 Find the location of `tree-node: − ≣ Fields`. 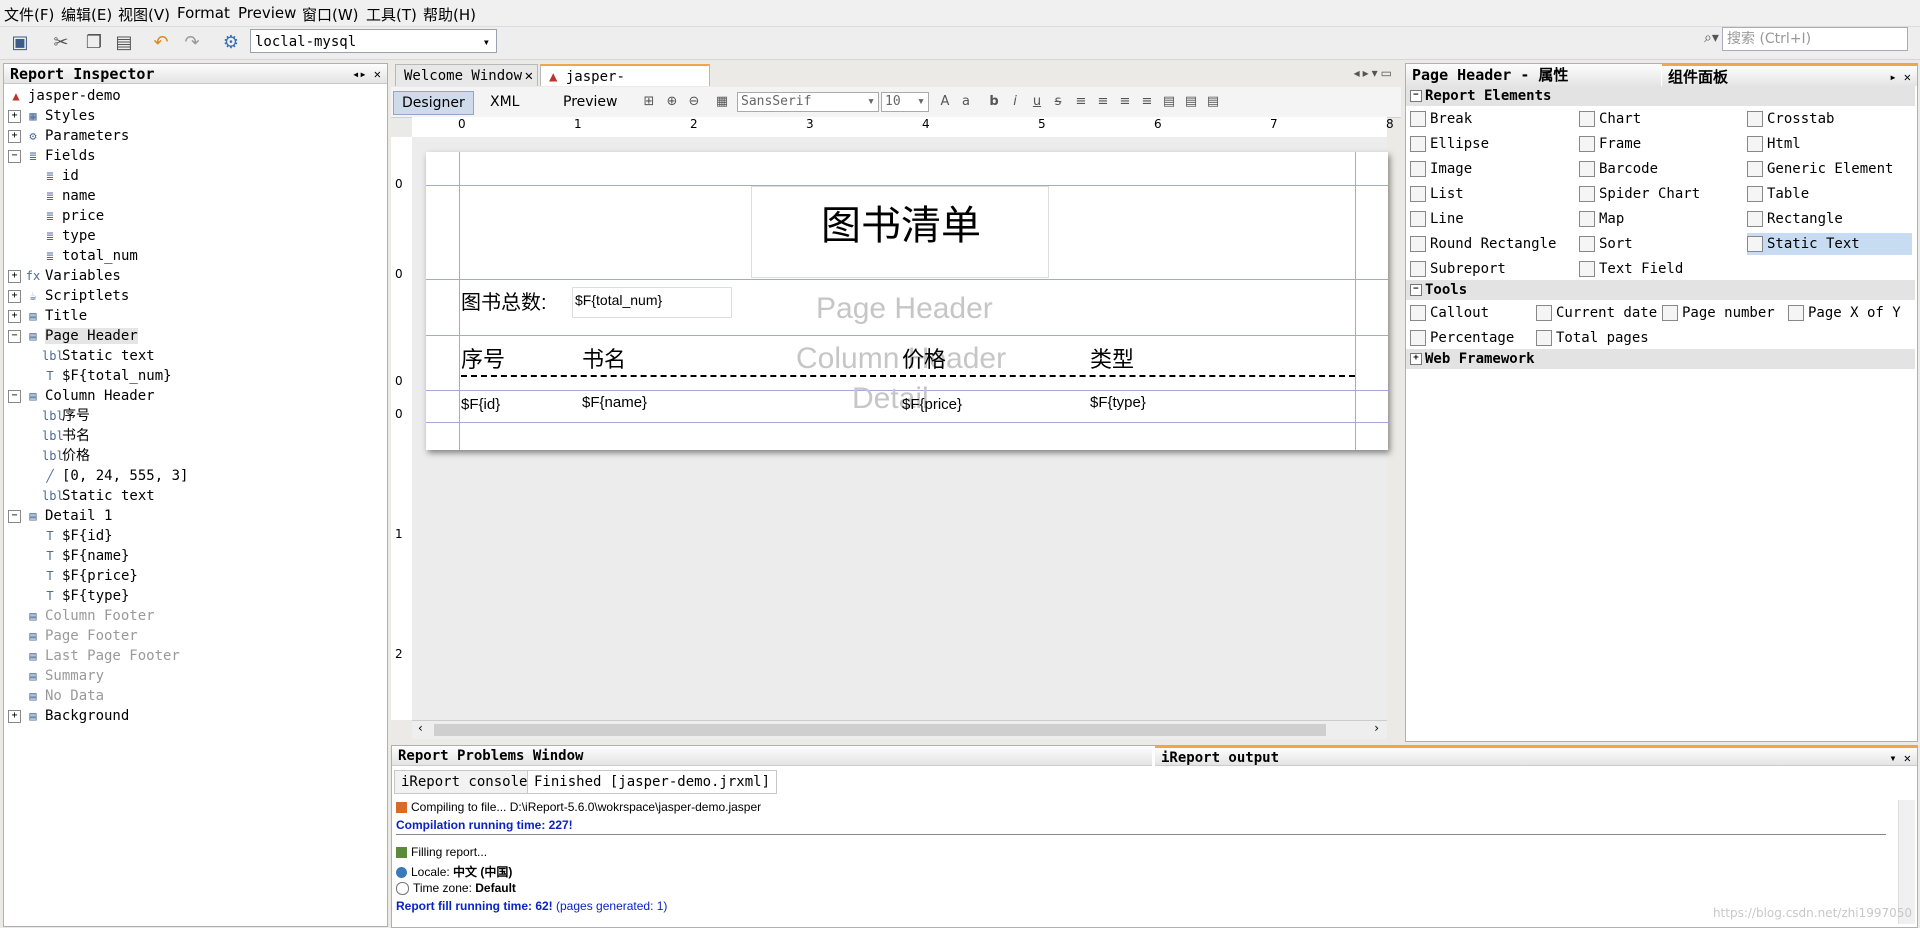

tree-node: − ≣ Fields is located at coordinates (52, 156).